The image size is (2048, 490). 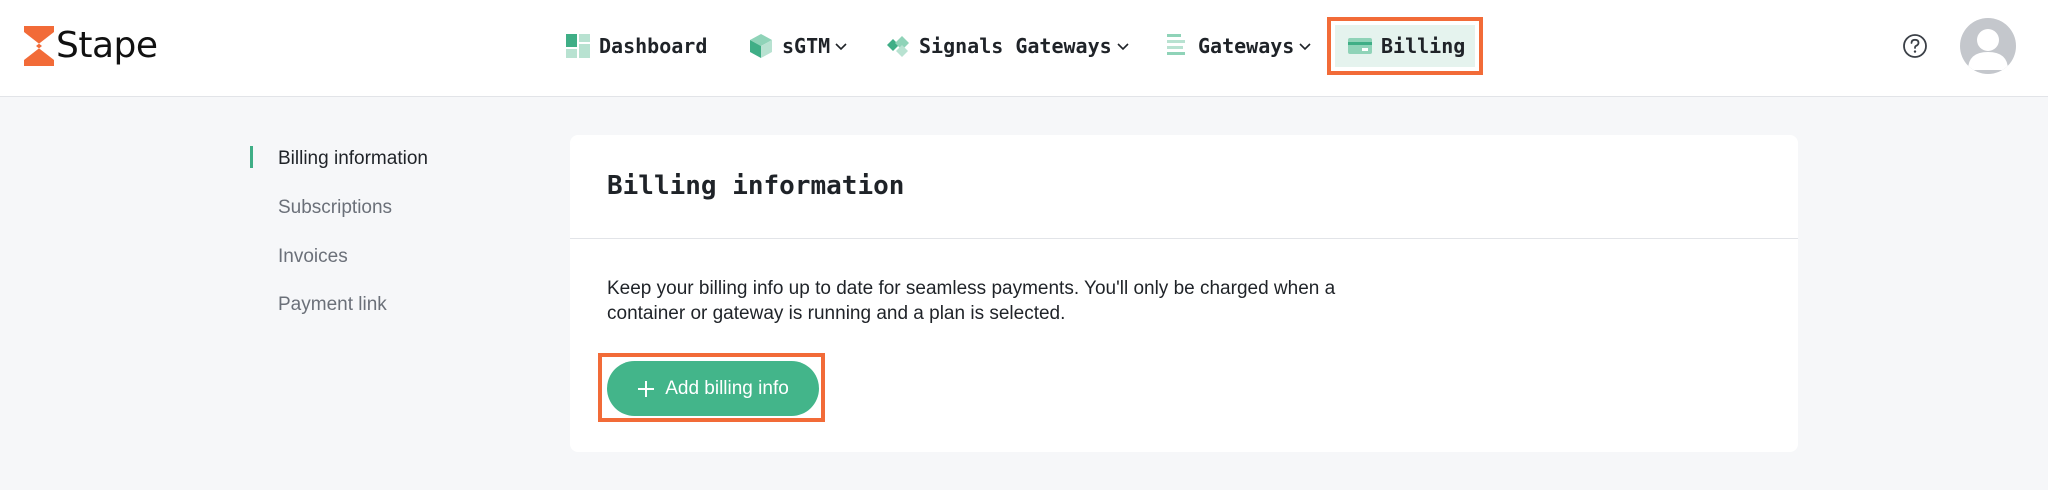 I want to click on list-icon, so click(x=1177, y=46).